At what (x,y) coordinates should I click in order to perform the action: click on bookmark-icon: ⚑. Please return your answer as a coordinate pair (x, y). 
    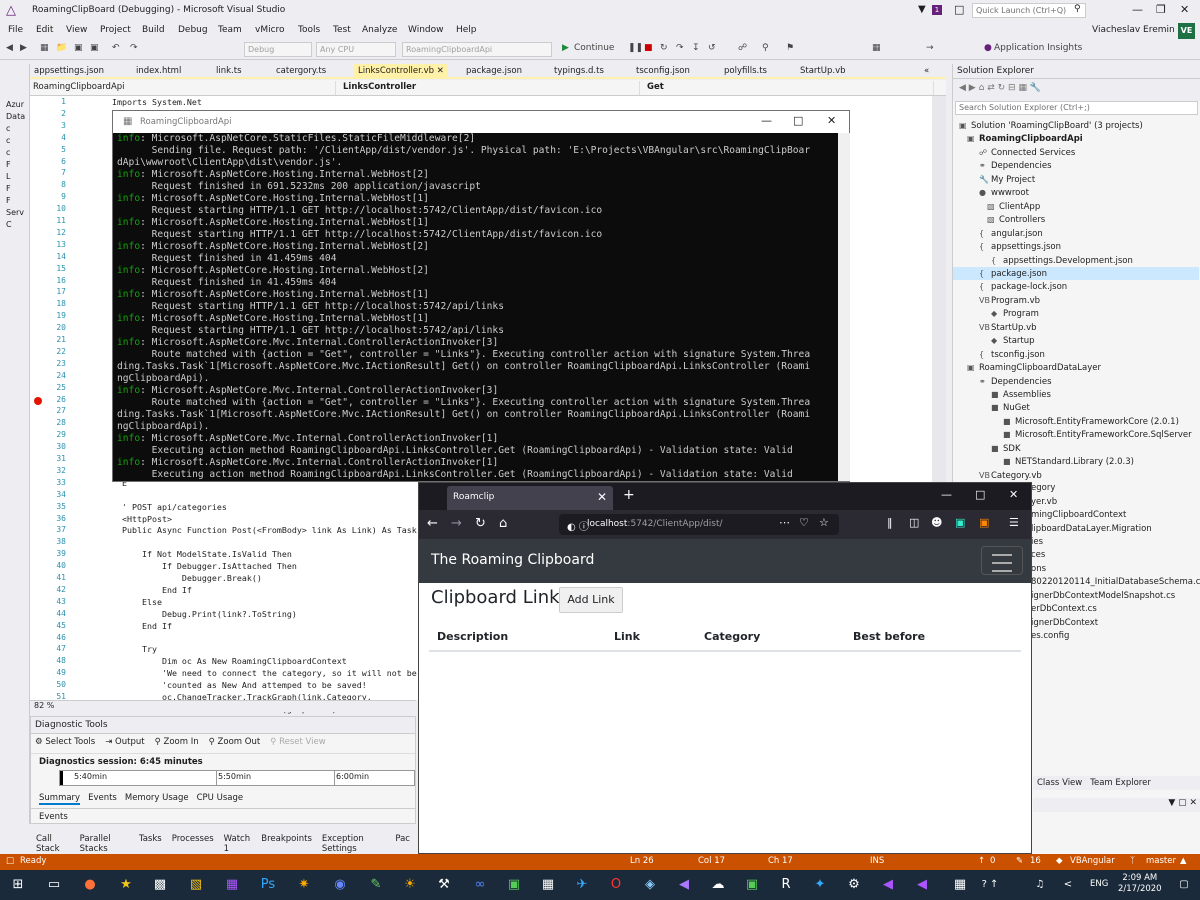
    Looking at the image, I should click on (790, 48).